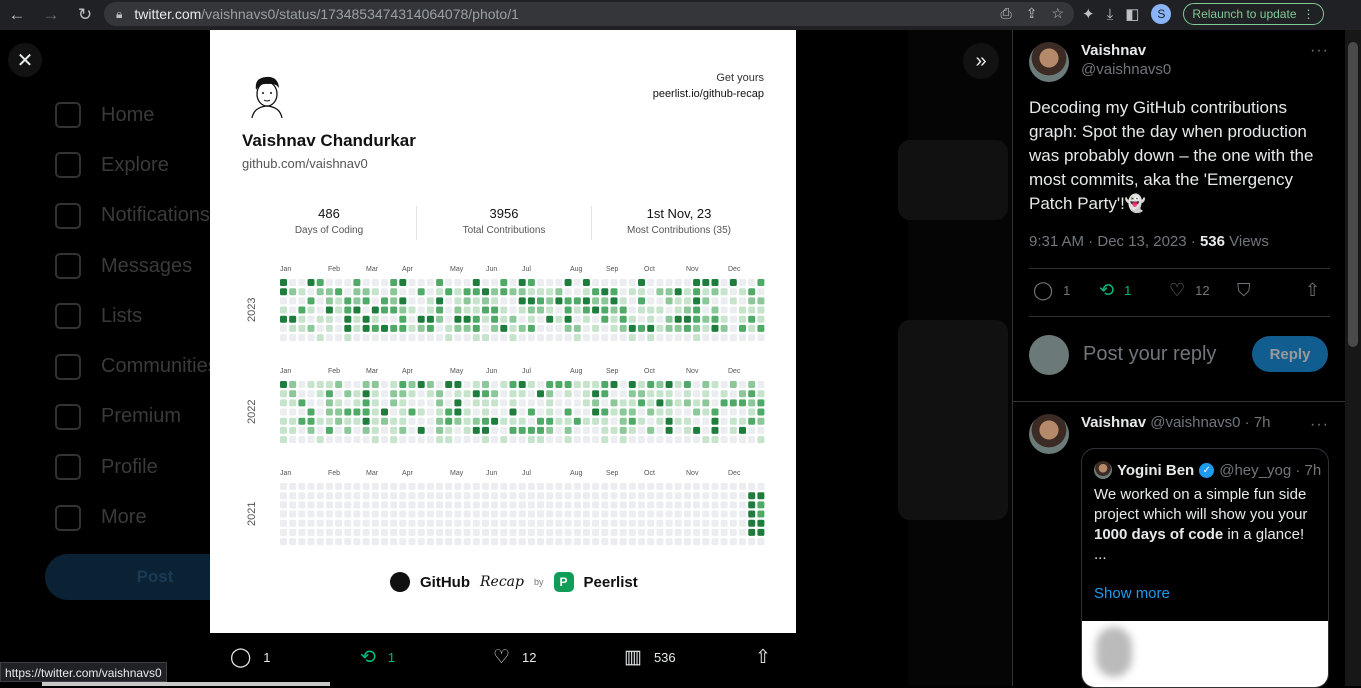 Image resolution: width=1361 pixels, height=688 pixels. What do you see at coordinates (1110, 14) in the screenshot?
I see `download-icon: ⤓` at bounding box center [1110, 14].